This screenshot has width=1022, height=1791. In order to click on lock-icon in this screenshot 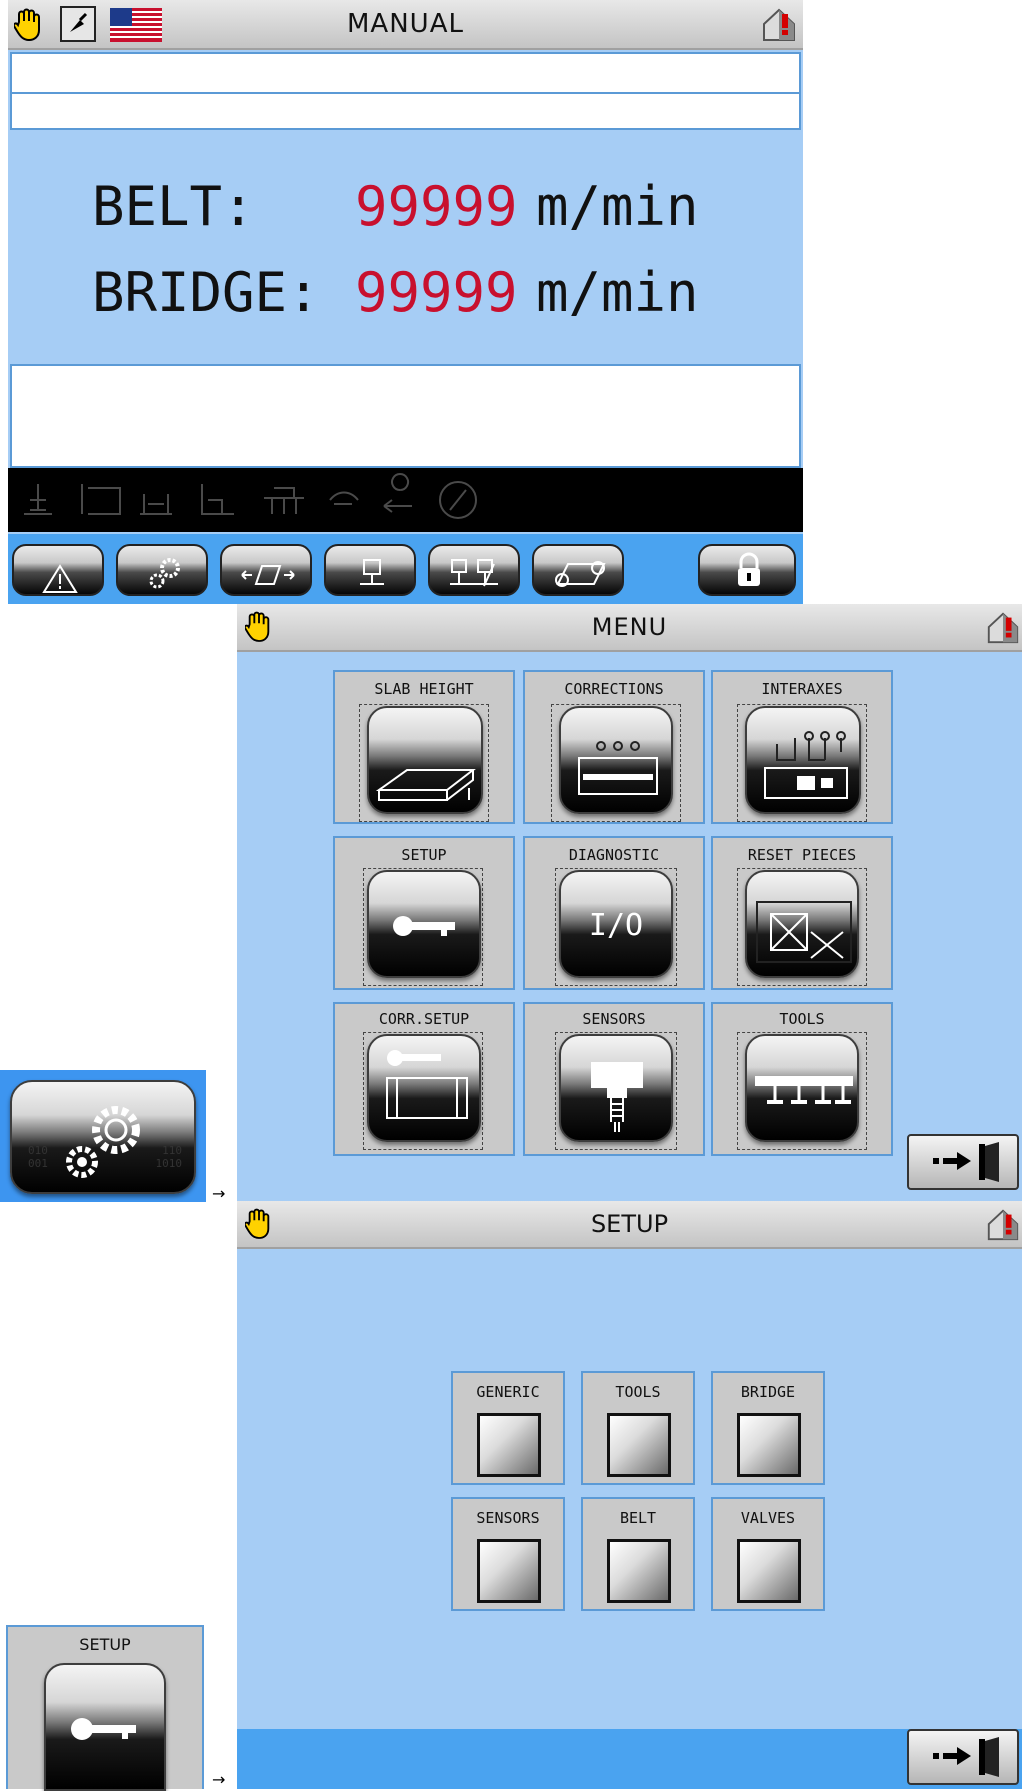, I will do `click(749, 569)`.